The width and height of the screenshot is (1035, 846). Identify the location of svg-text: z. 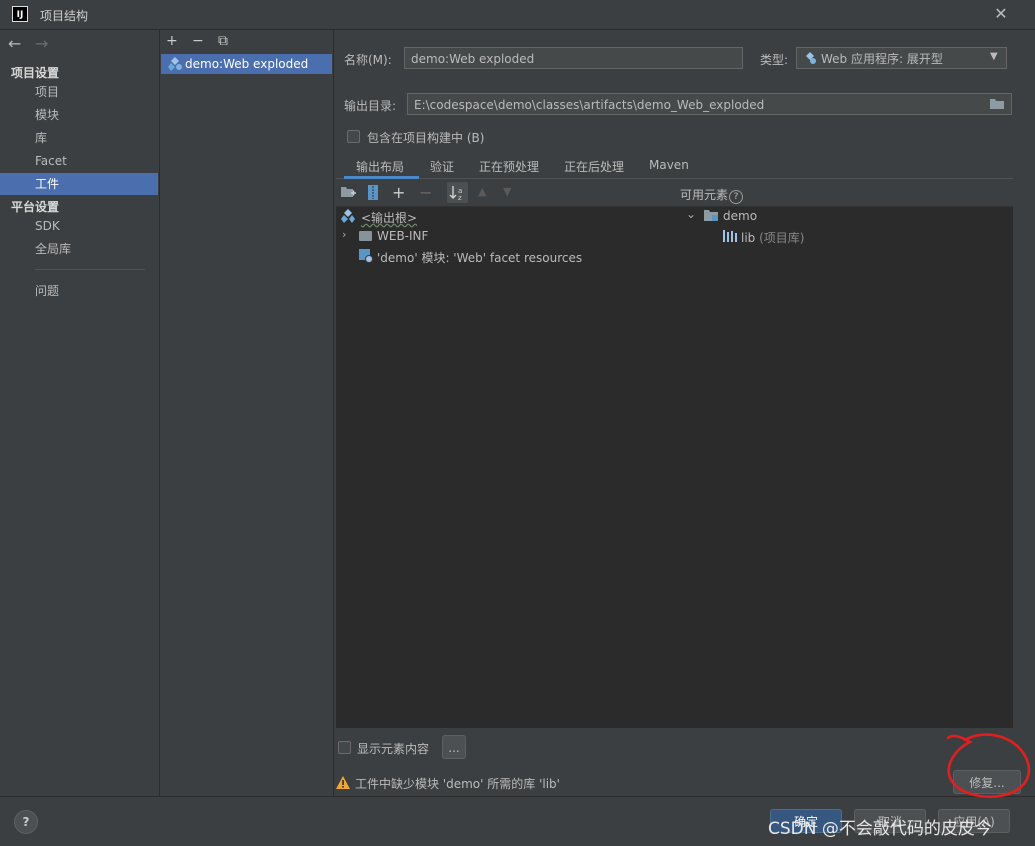
(460, 198).